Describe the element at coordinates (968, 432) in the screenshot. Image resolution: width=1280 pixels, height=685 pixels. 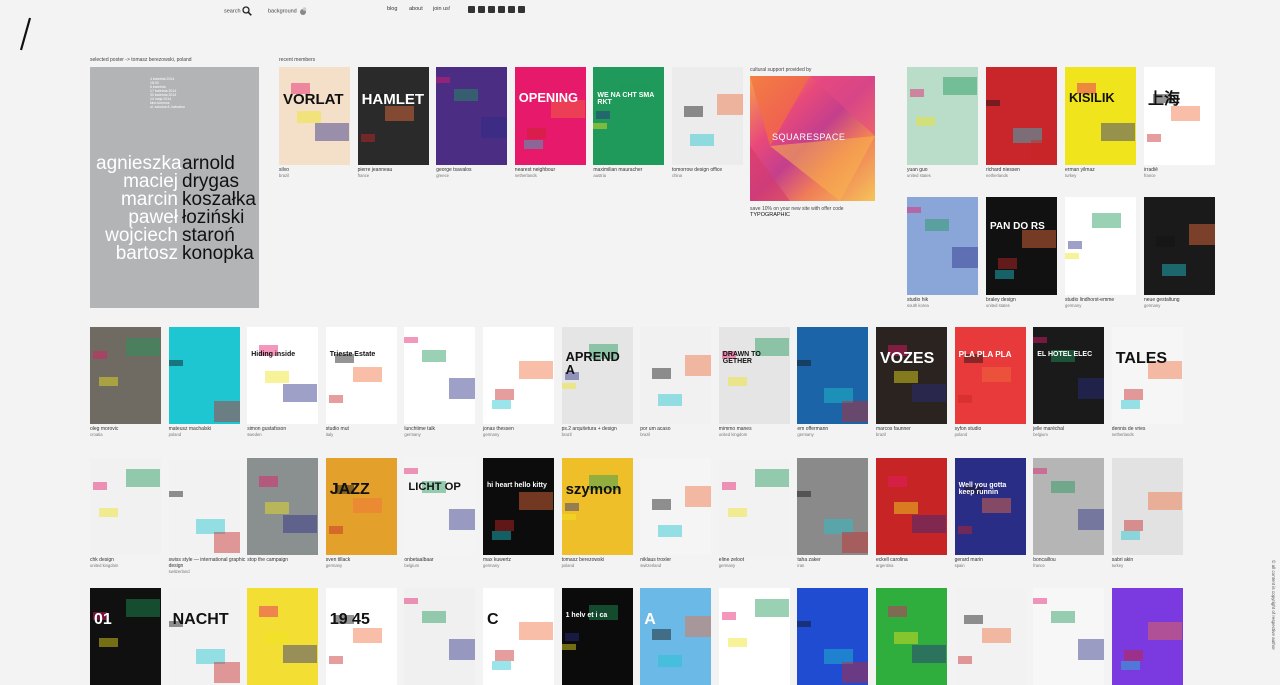
I see `poster-caption: syfon studio poland` at that location.